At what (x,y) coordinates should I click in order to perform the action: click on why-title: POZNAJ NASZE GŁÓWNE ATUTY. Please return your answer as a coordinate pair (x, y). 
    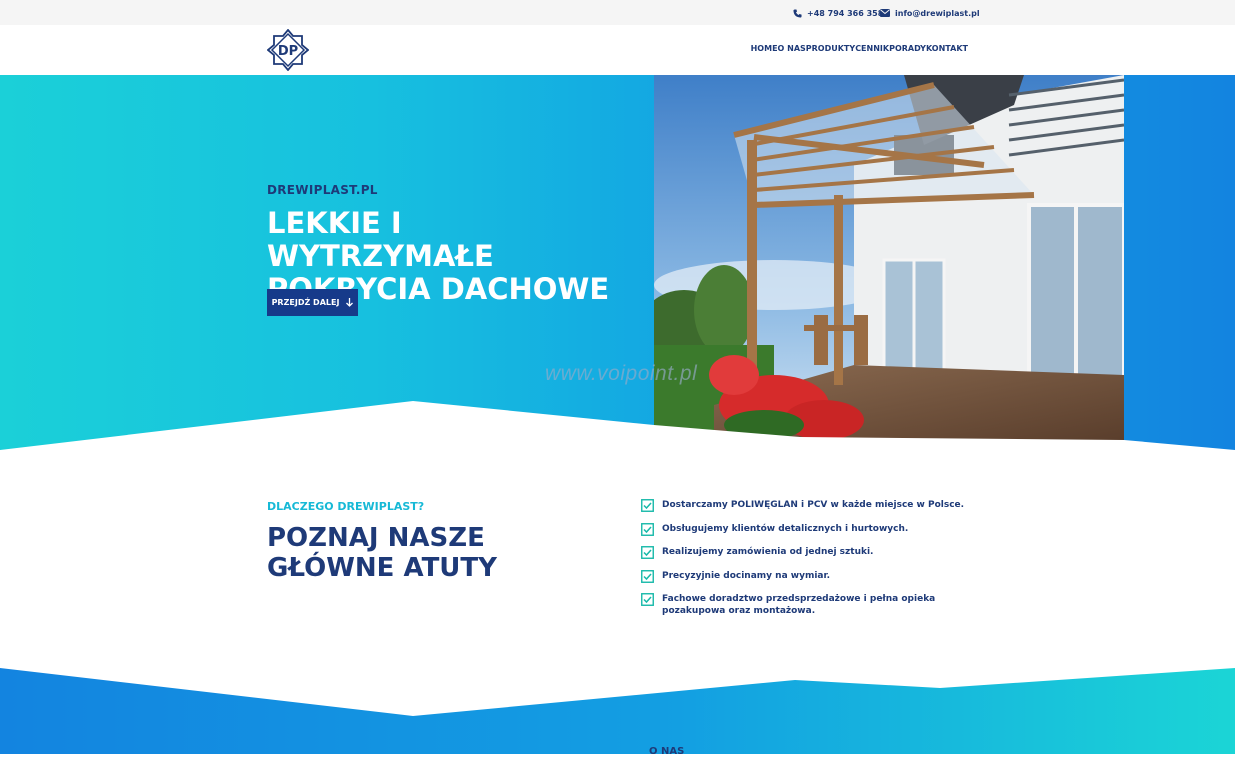
    Looking at the image, I should click on (417, 553).